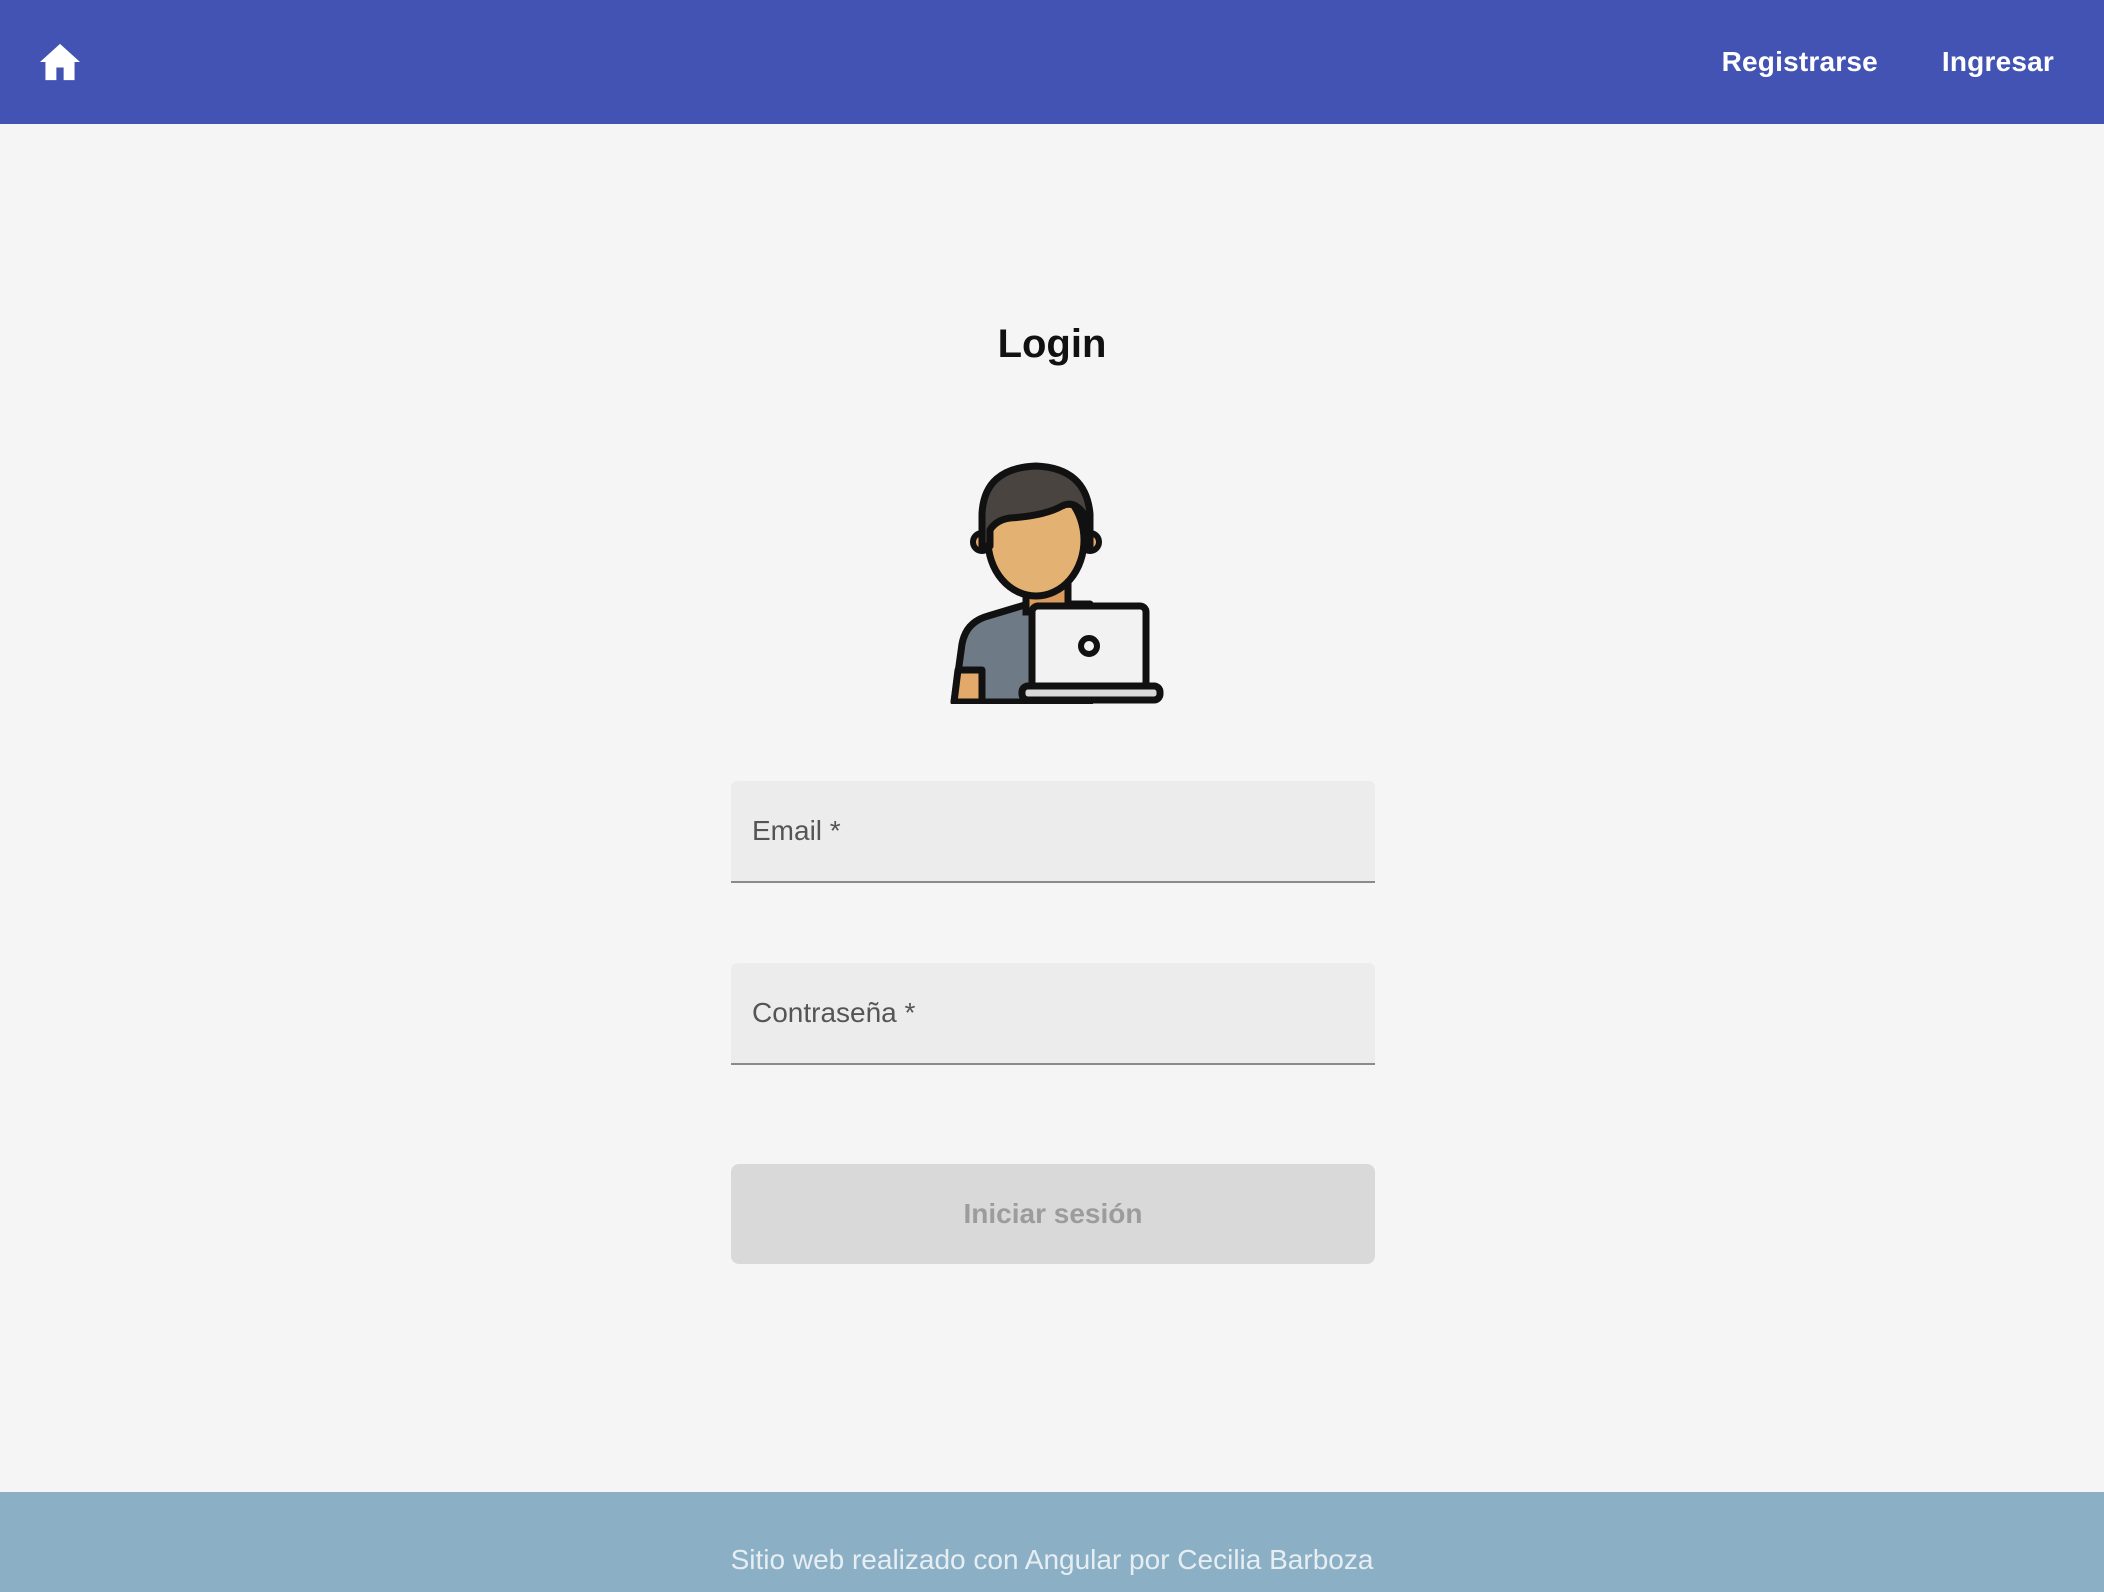 This screenshot has height=1592, width=2104. I want to click on email-field: Email *, so click(1053, 832).